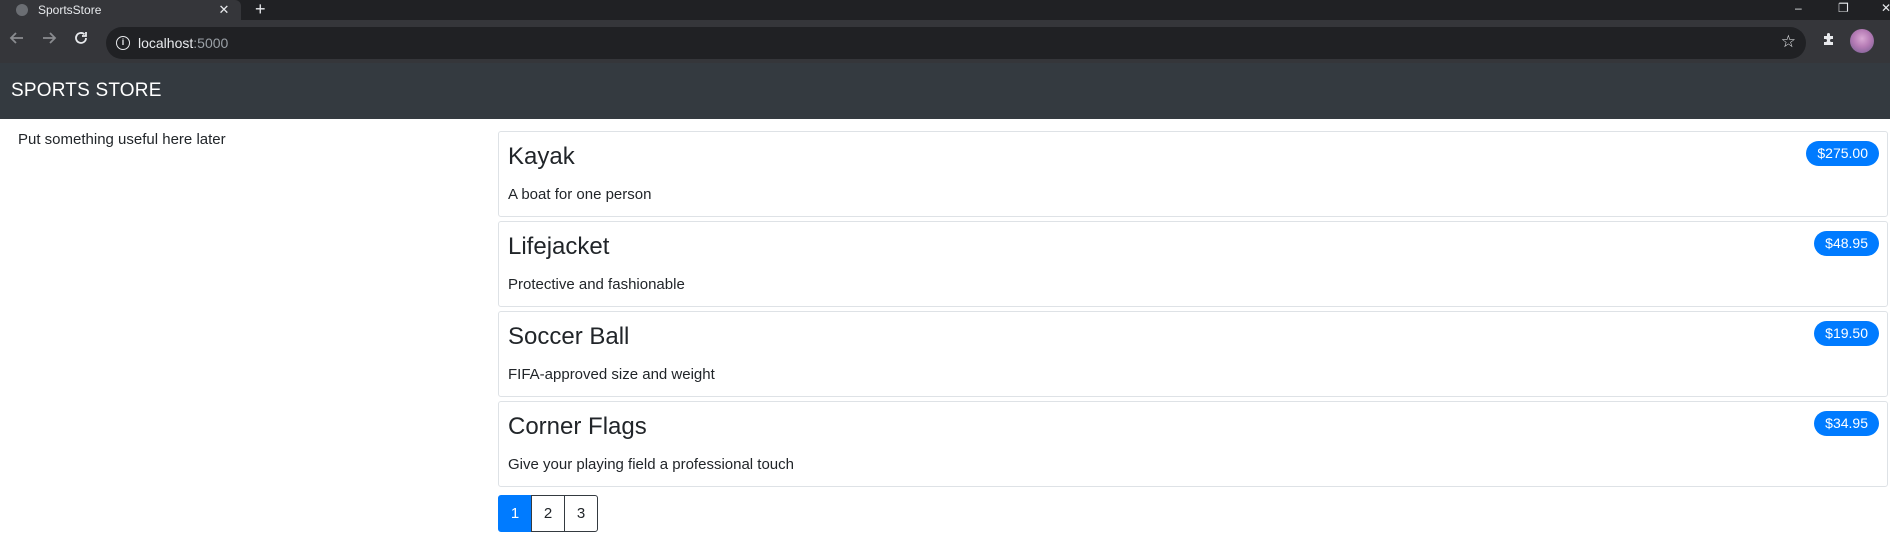  What do you see at coordinates (1885, 10) in the screenshot?
I see `close-window-button: ✕` at bounding box center [1885, 10].